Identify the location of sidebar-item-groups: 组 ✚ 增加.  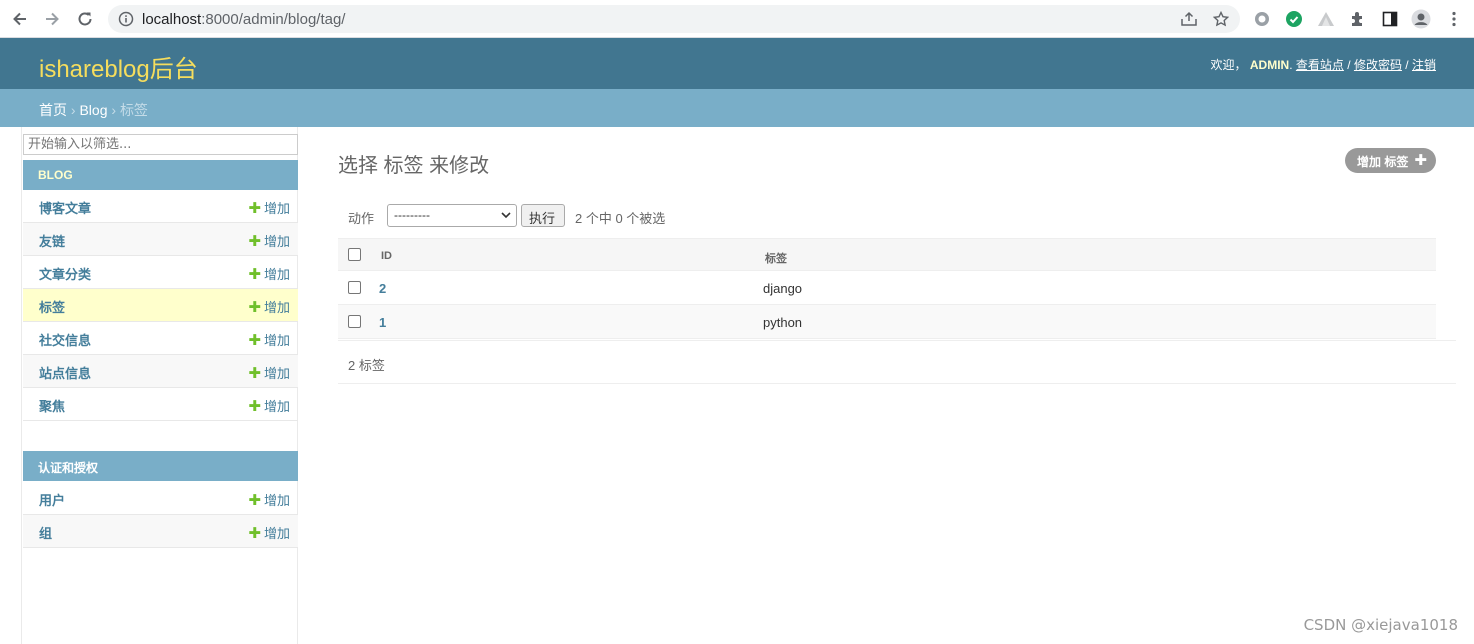
(160, 531).